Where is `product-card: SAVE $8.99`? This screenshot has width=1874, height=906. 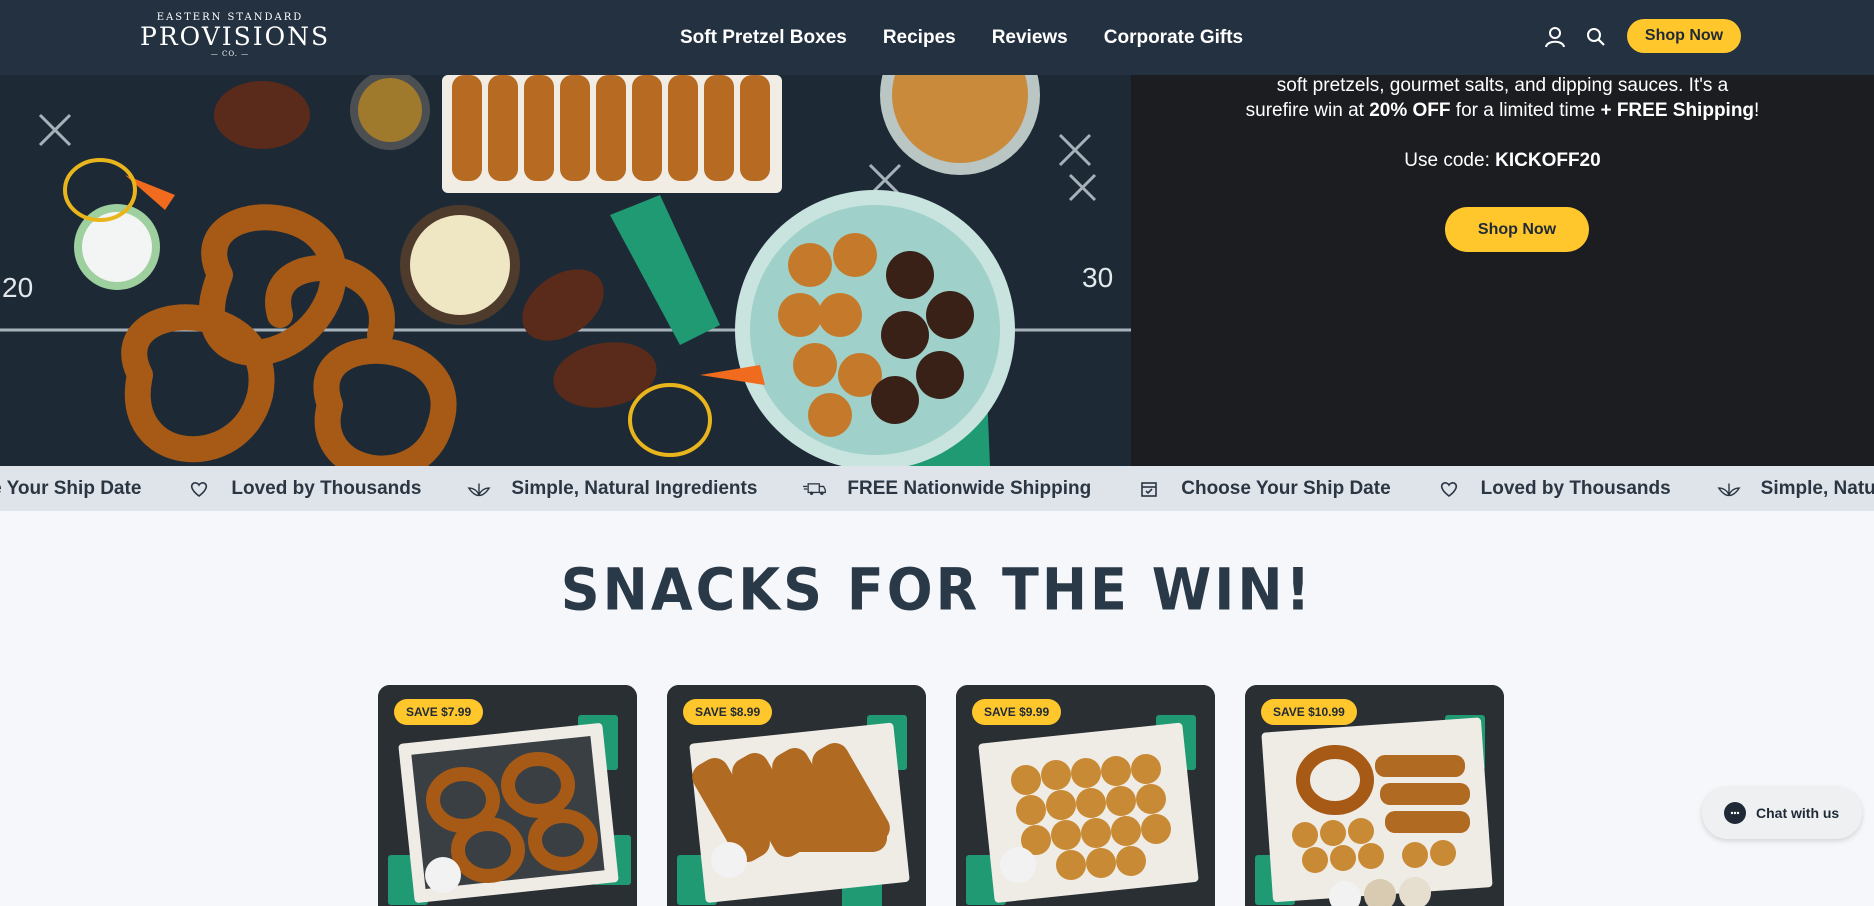 product-card: SAVE $8.99 is located at coordinates (796, 795).